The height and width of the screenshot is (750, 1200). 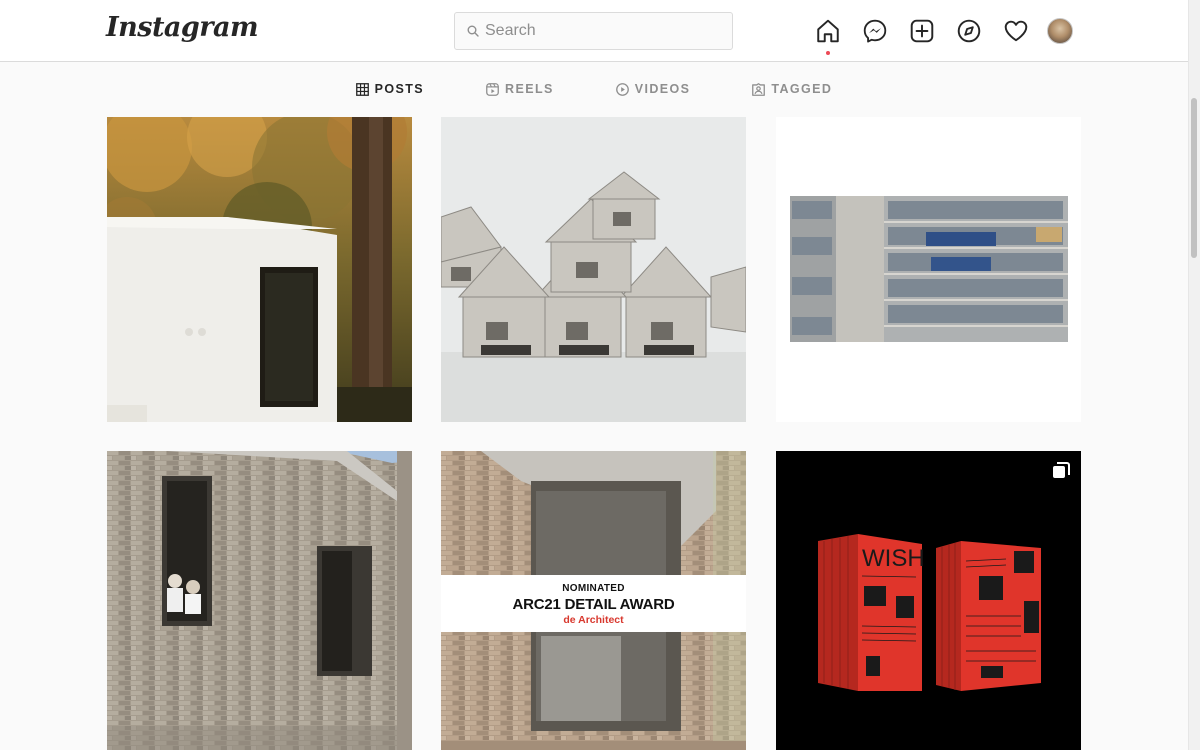 I want to click on book-title-text: WISH, so click(x=893, y=558).